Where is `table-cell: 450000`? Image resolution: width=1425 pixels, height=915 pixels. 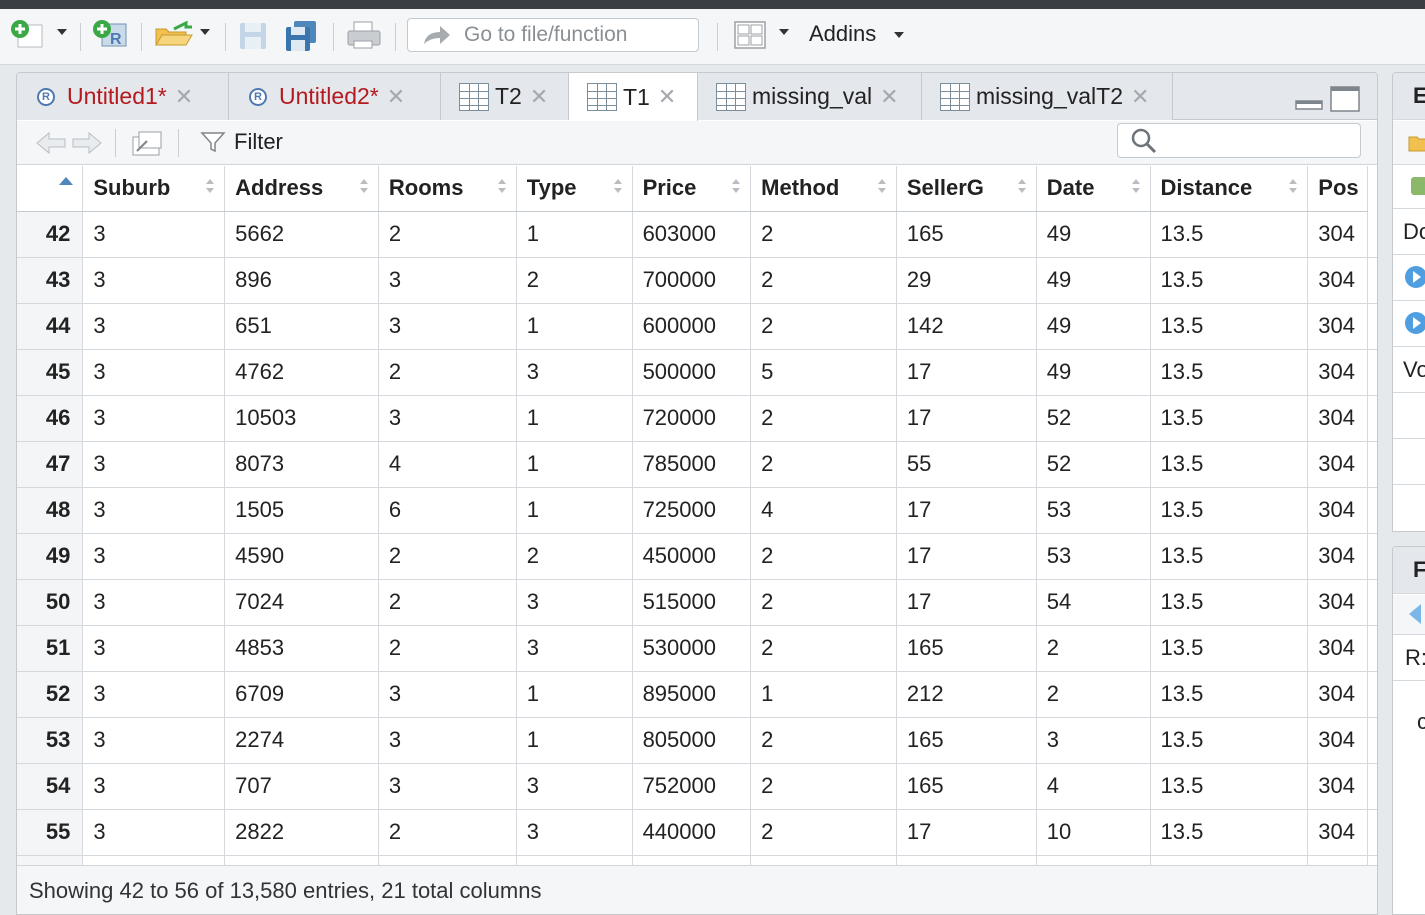
table-cell: 450000 is located at coordinates (692, 556).